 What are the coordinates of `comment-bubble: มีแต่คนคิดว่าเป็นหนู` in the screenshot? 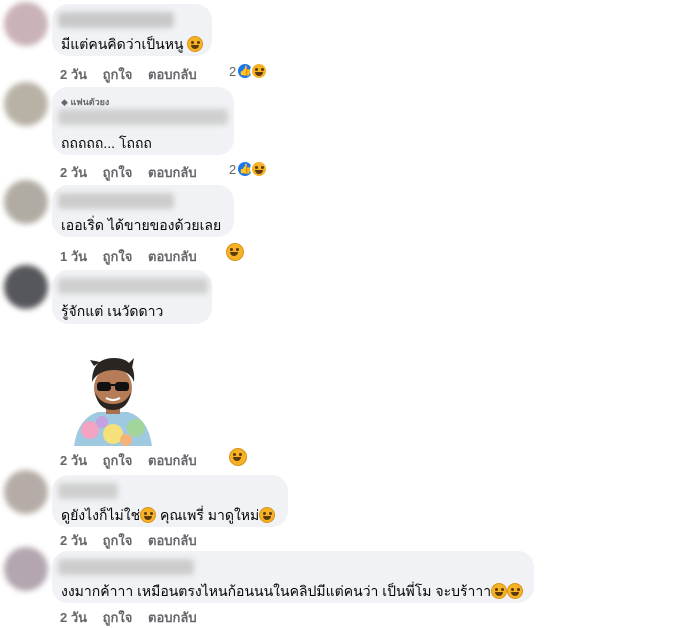 It's located at (132, 30).